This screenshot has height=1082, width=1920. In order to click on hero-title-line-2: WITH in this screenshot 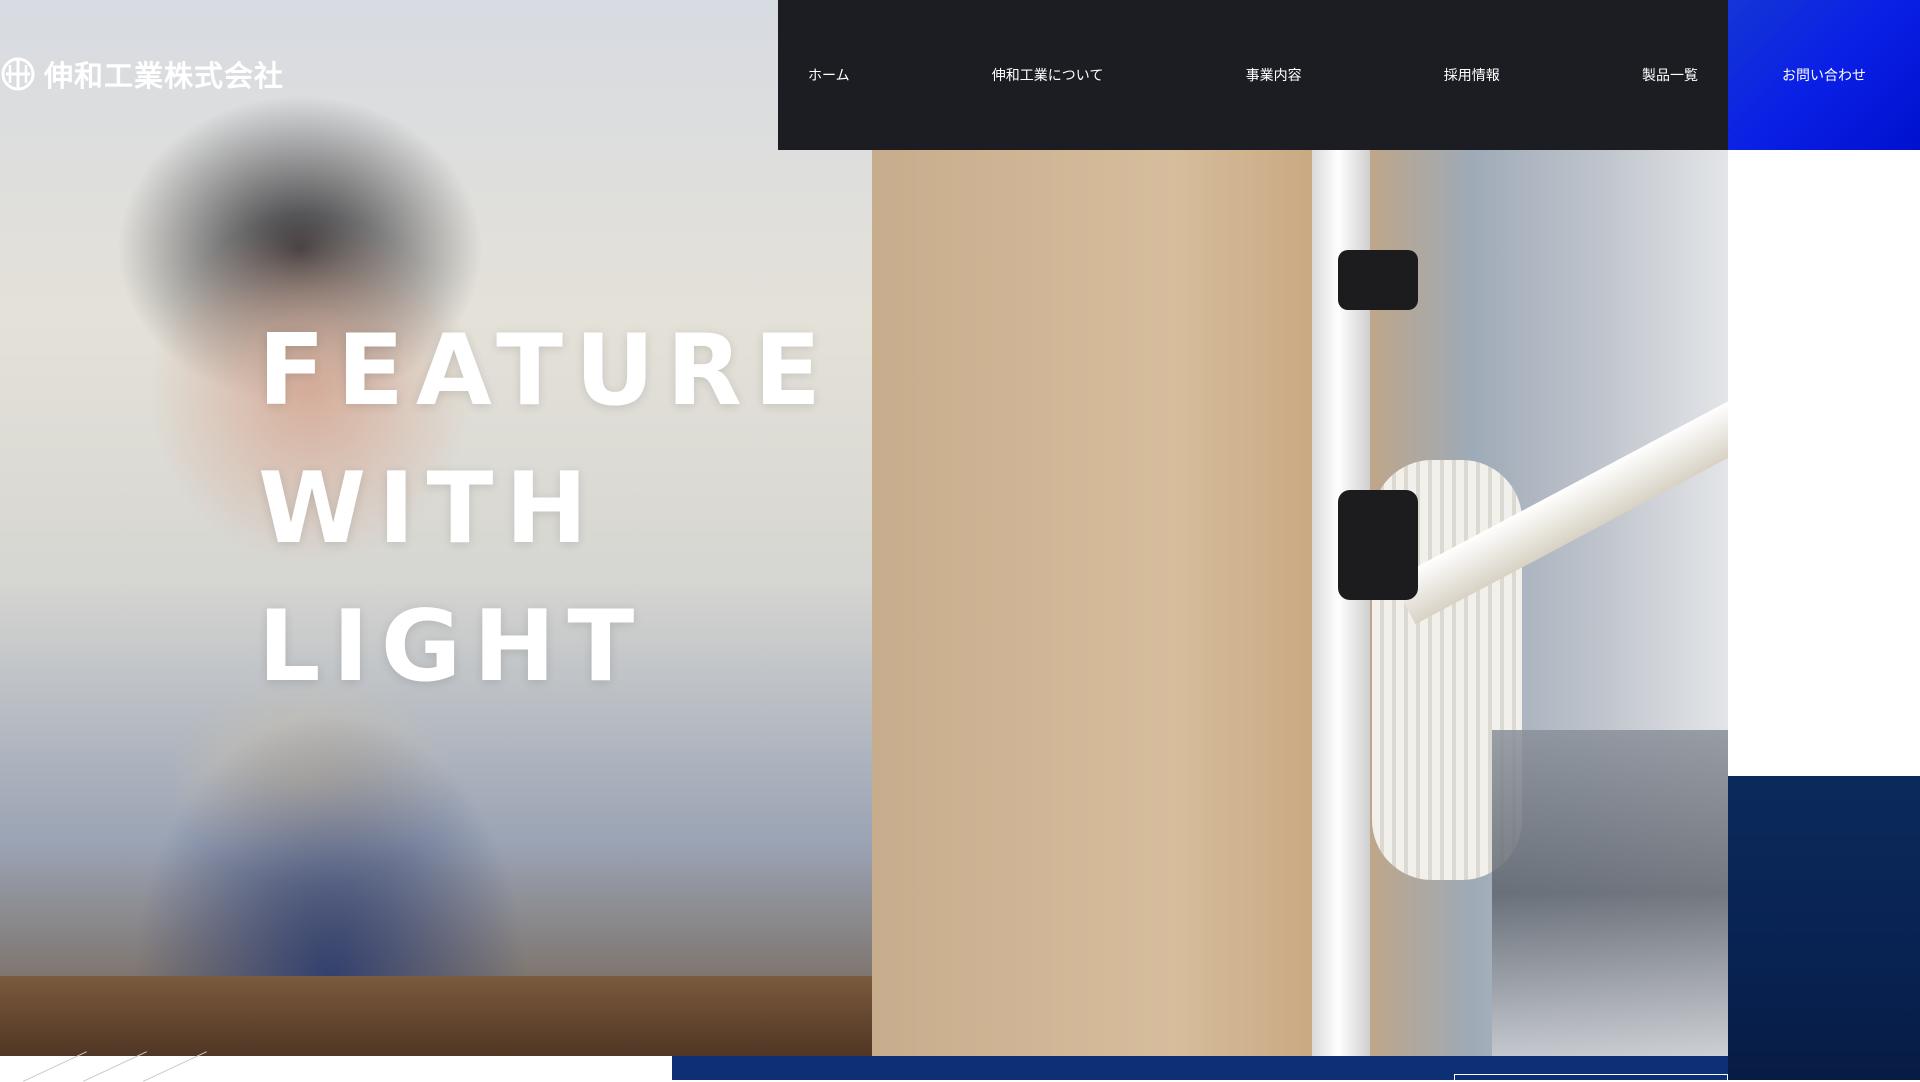, I will do `click(429, 509)`.